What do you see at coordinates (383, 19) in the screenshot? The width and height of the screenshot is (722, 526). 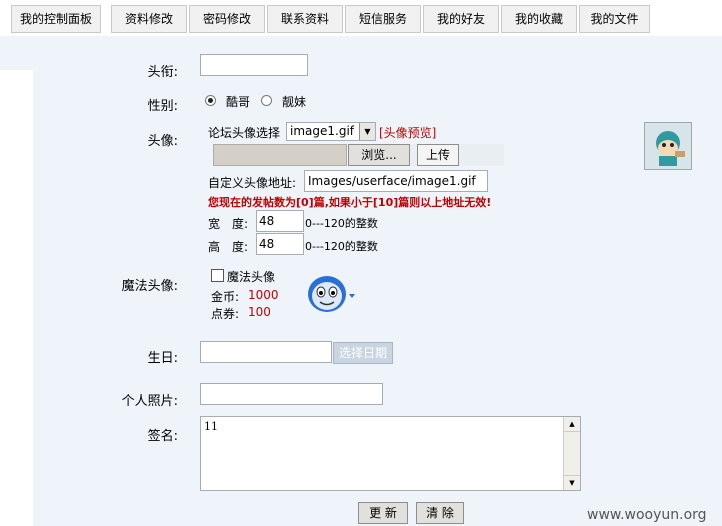 I see `tab-messages: 短信服务` at bounding box center [383, 19].